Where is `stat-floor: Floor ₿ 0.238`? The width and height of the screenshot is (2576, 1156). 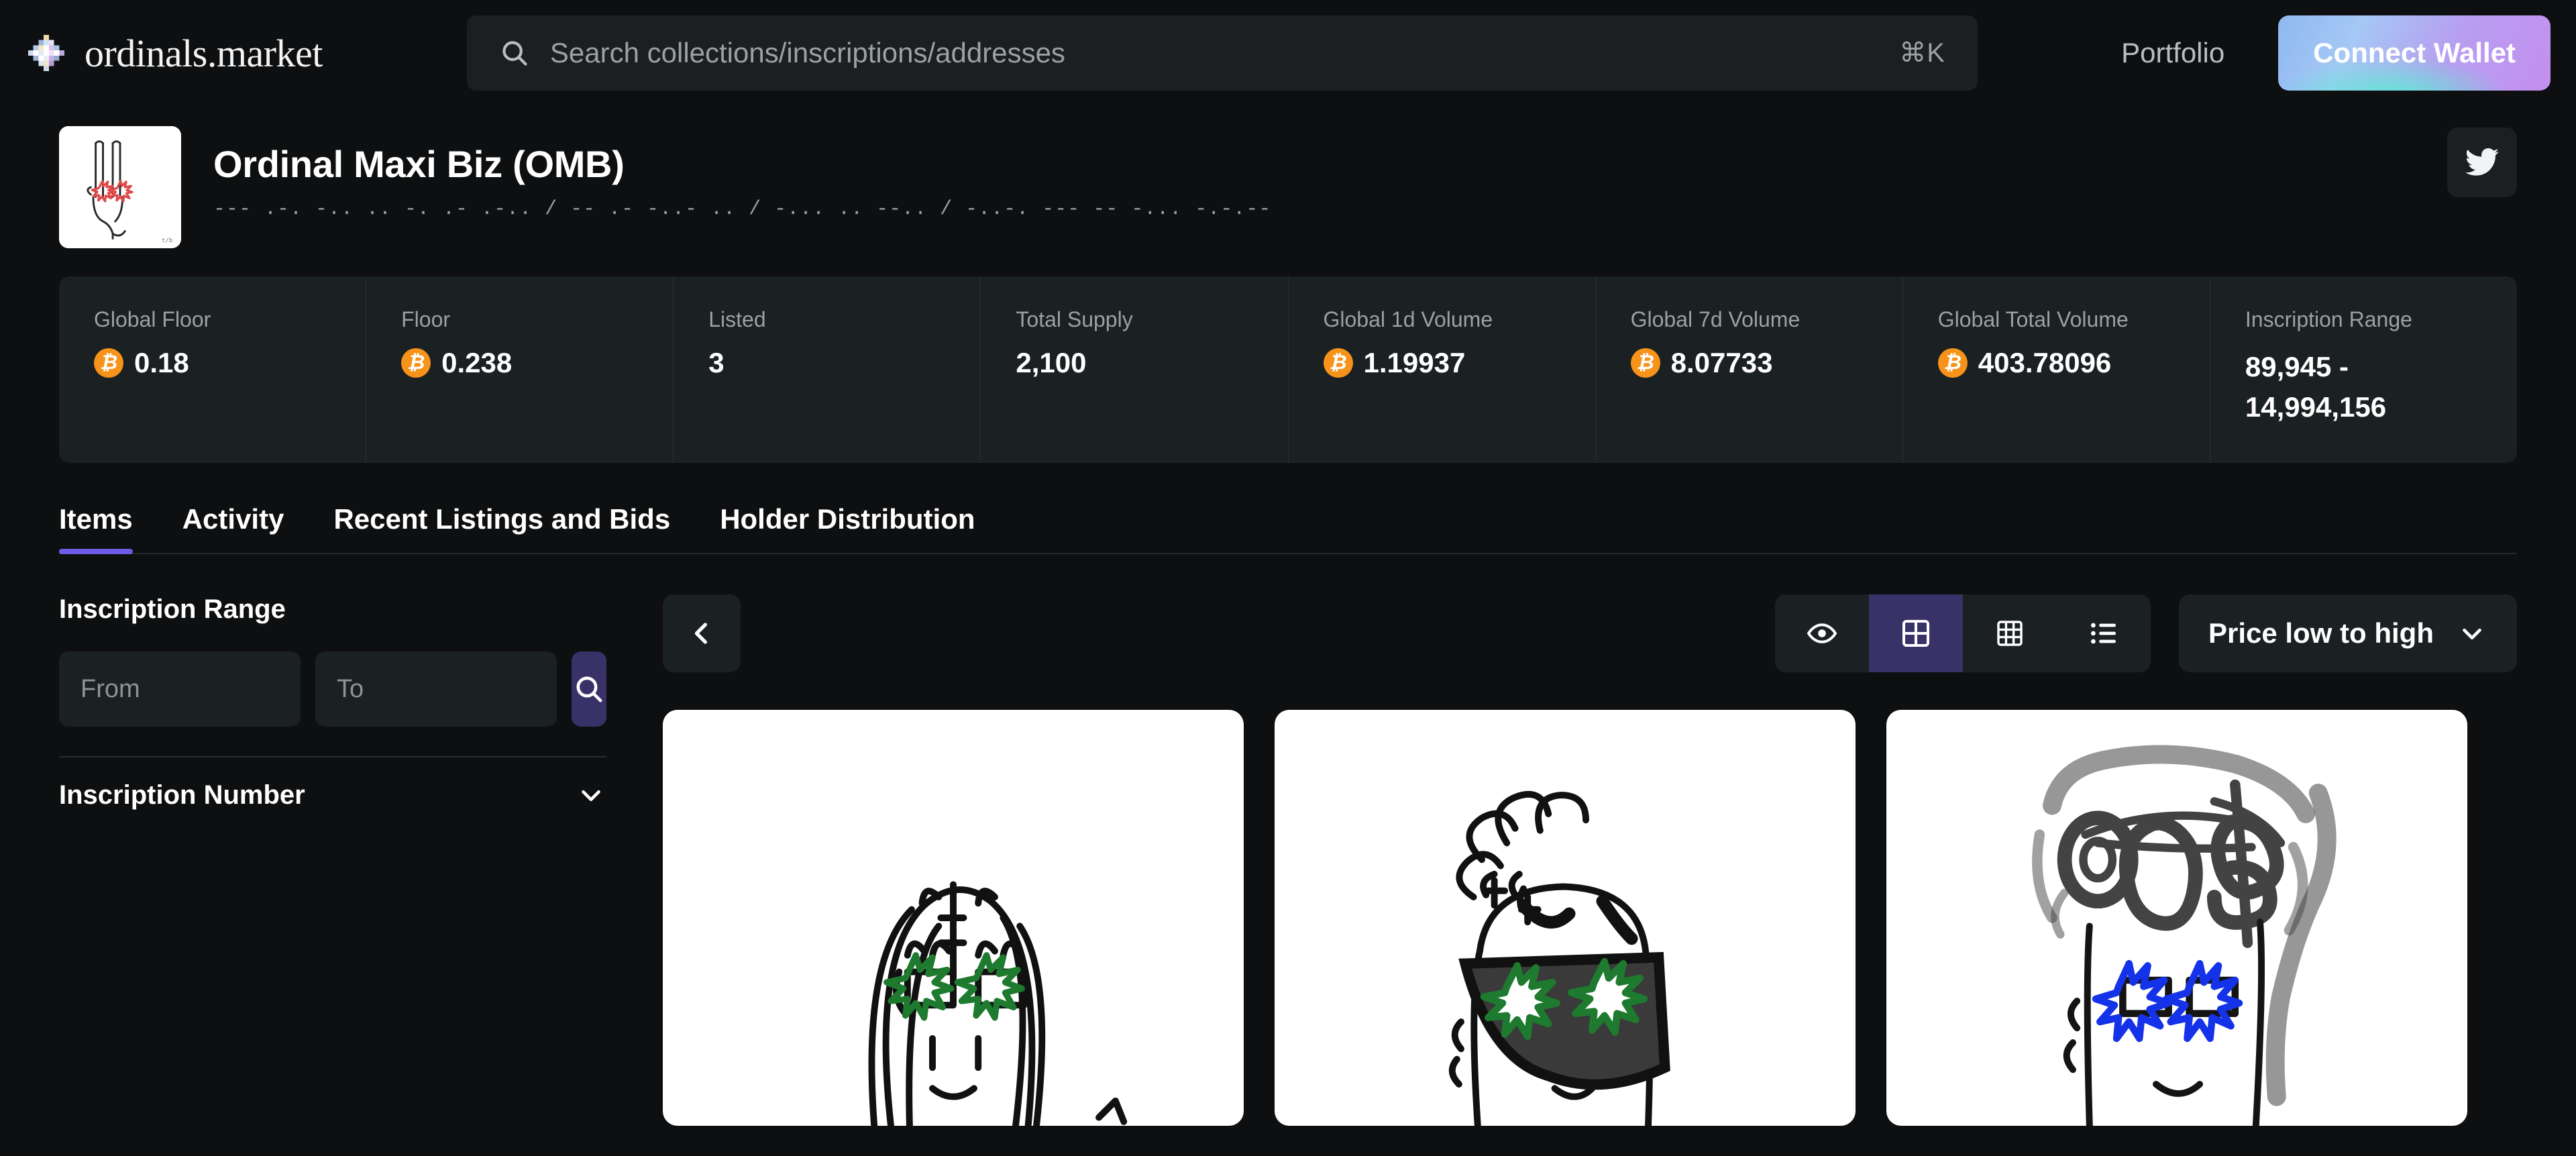 stat-floor: Floor ₿ 0.238 is located at coordinates (520, 369).